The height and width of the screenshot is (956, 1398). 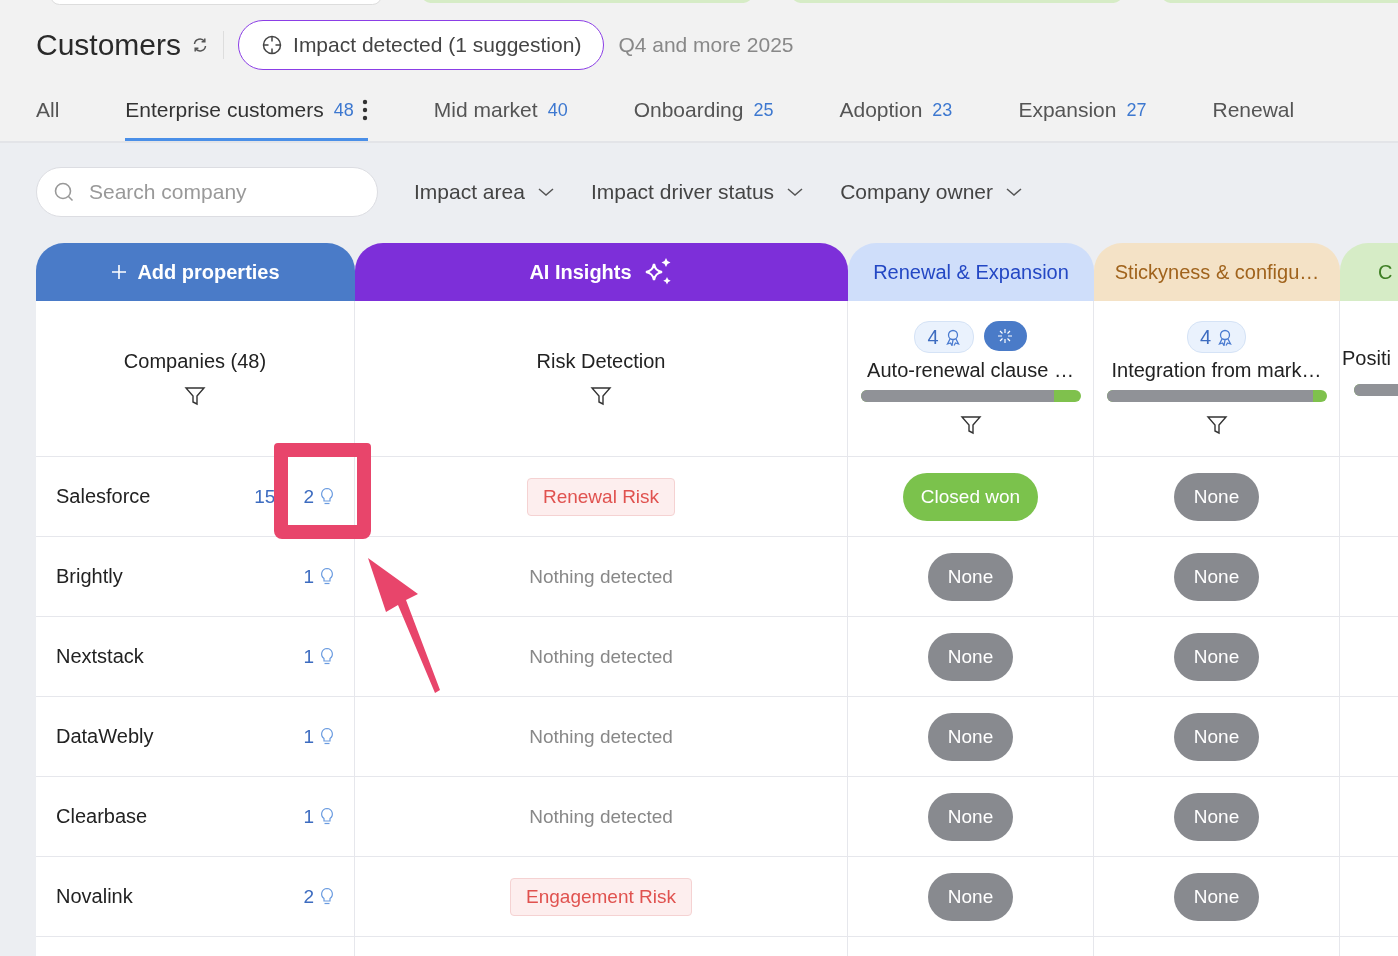 What do you see at coordinates (89, 576) in the screenshot?
I see `company-name: Brightly` at bounding box center [89, 576].